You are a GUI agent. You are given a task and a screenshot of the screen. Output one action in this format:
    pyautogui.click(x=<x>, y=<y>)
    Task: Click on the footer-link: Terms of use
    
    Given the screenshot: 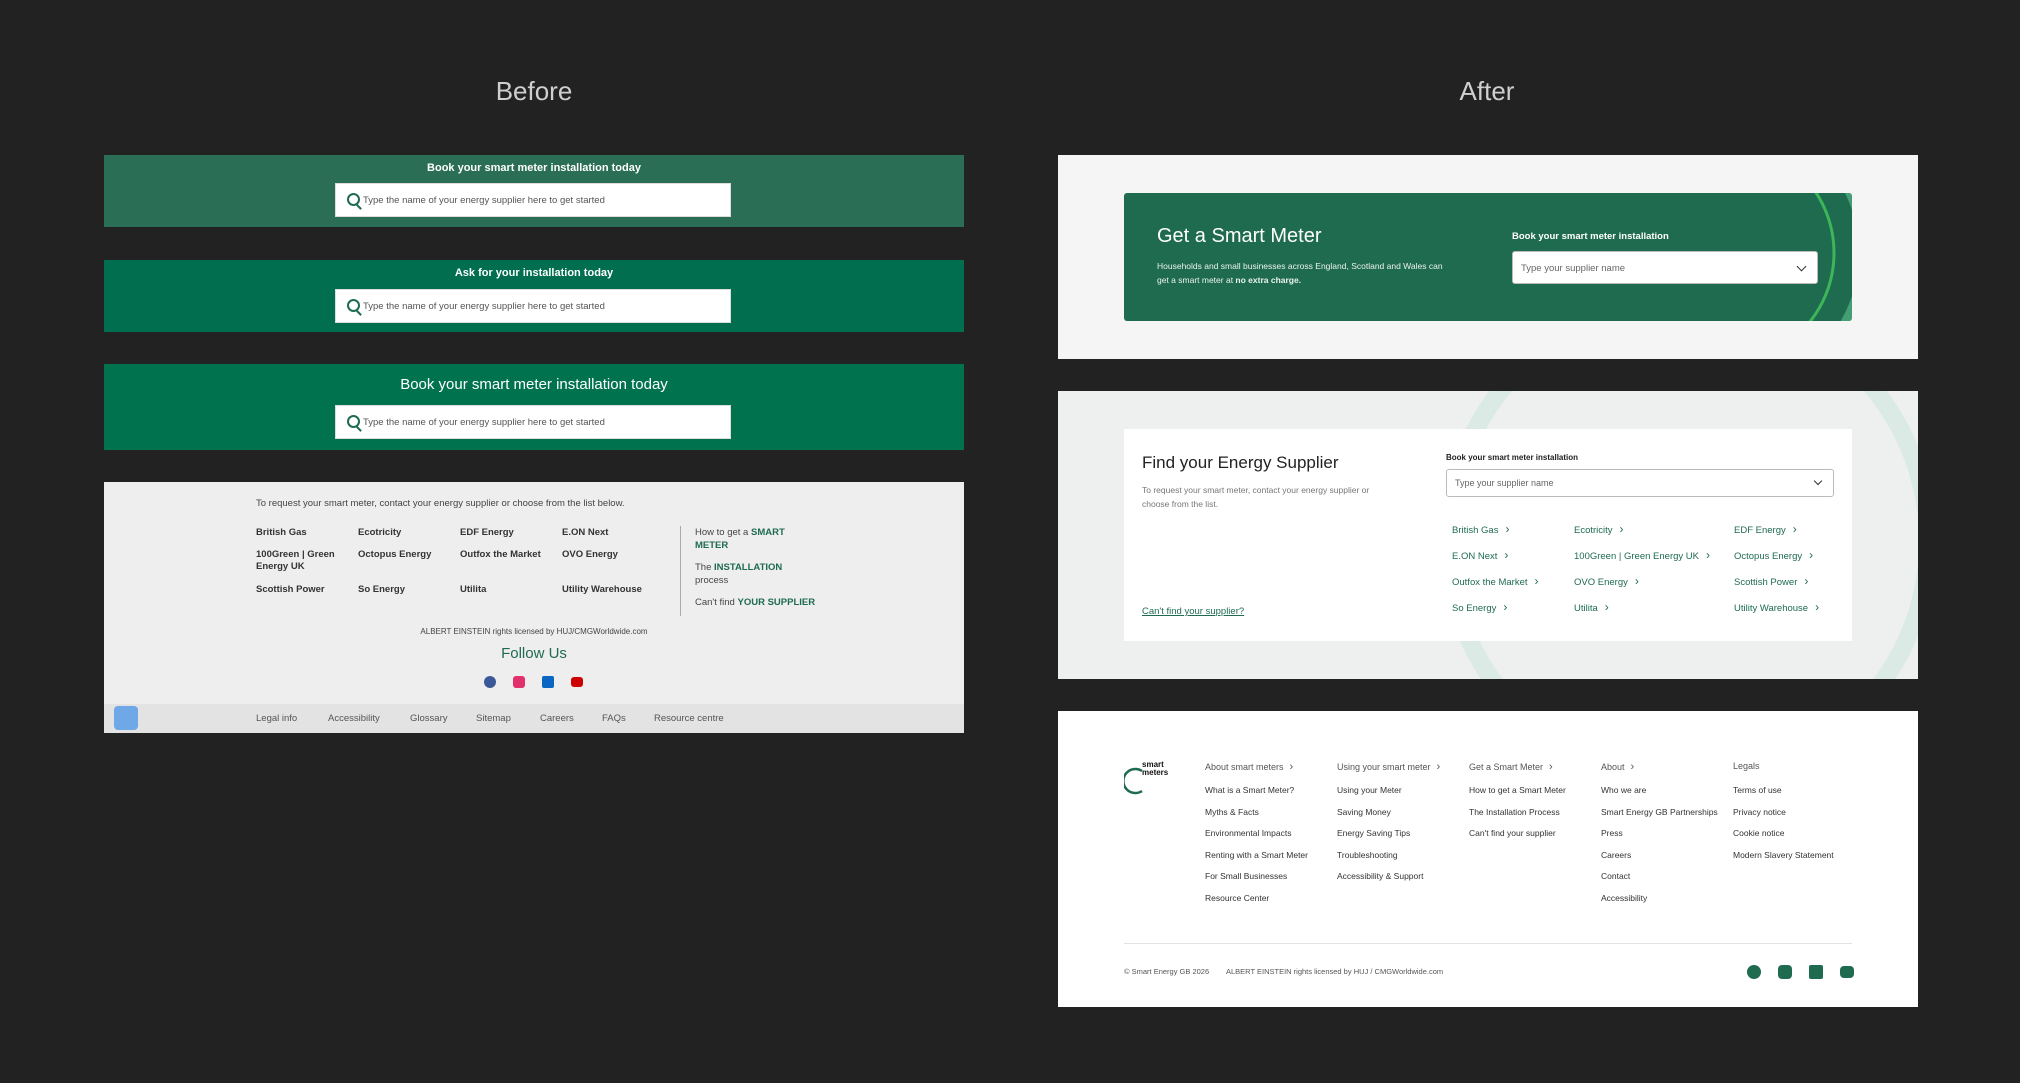 What is the action you would take?
    pyautogui.click(x=1757, y=790)
    